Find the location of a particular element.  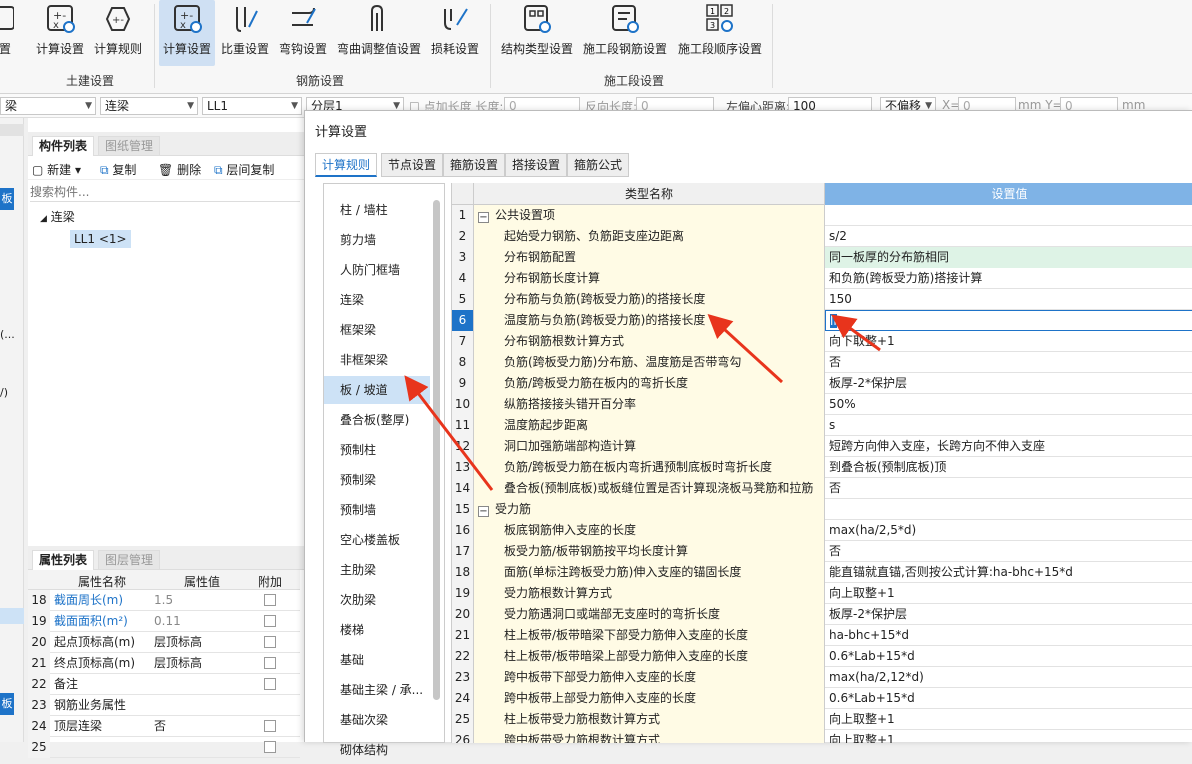

tab-calc-rules: 计算规则 is located at coordinates (346, 165).